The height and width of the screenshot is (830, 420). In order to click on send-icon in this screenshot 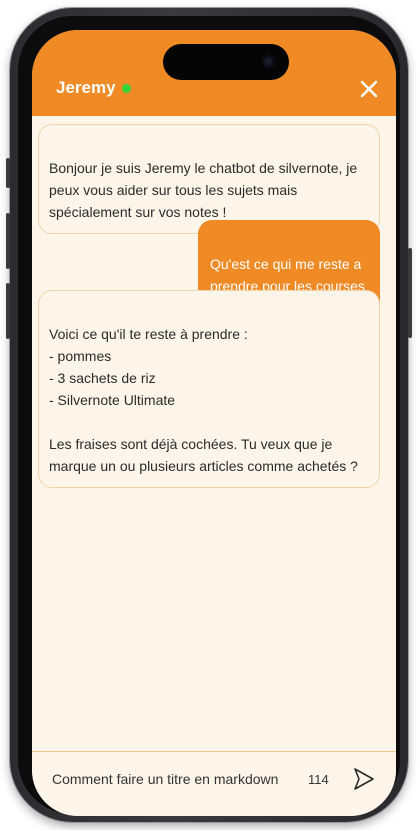, I will do `click(364, 779)`.